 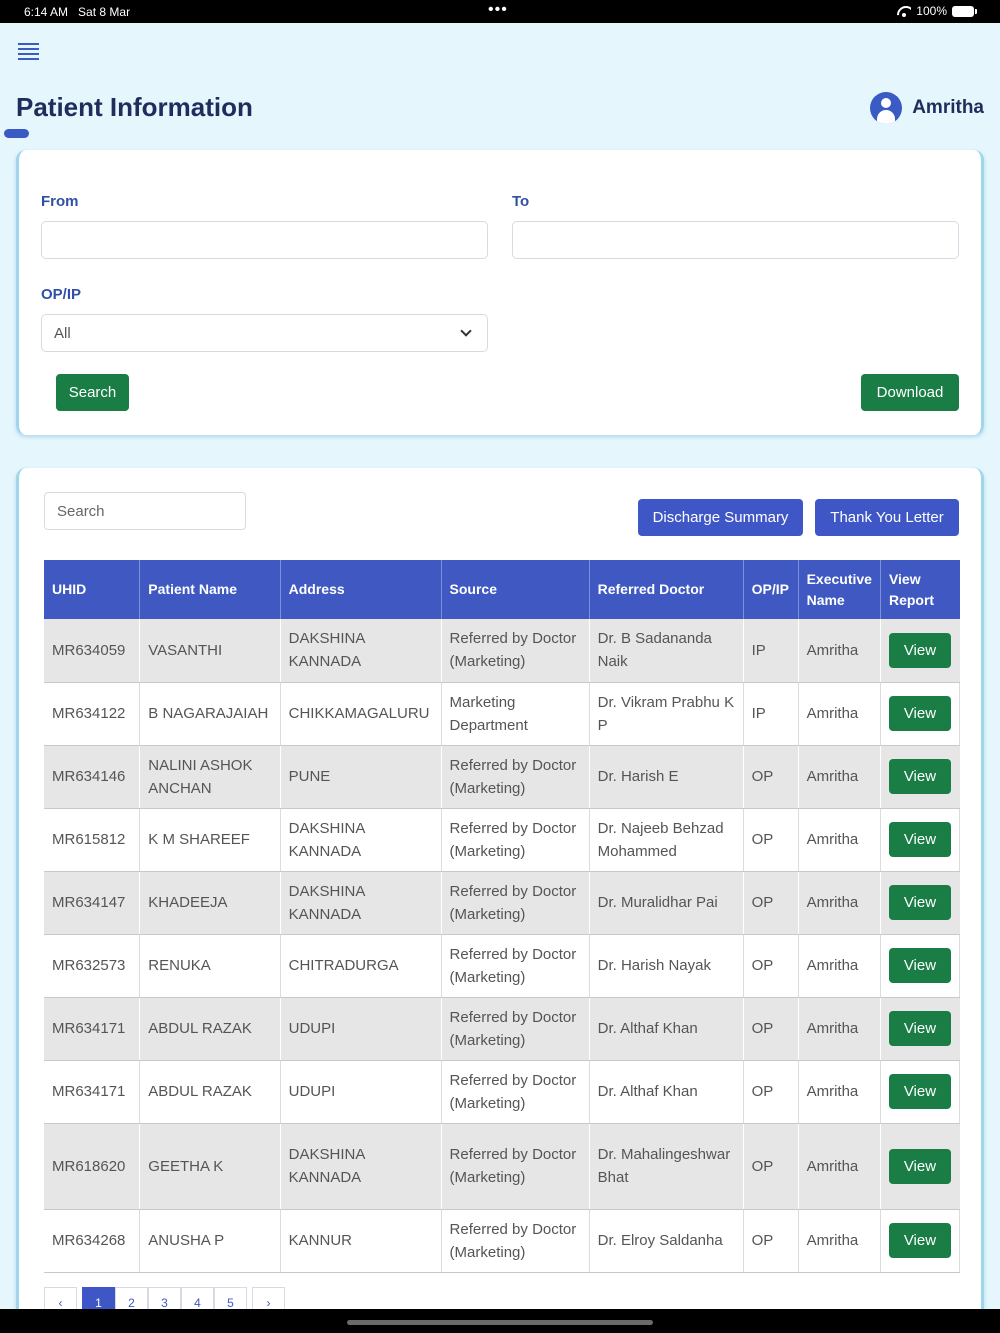 I want to click on column-header: Patient Name, so click(x=210, y=589).